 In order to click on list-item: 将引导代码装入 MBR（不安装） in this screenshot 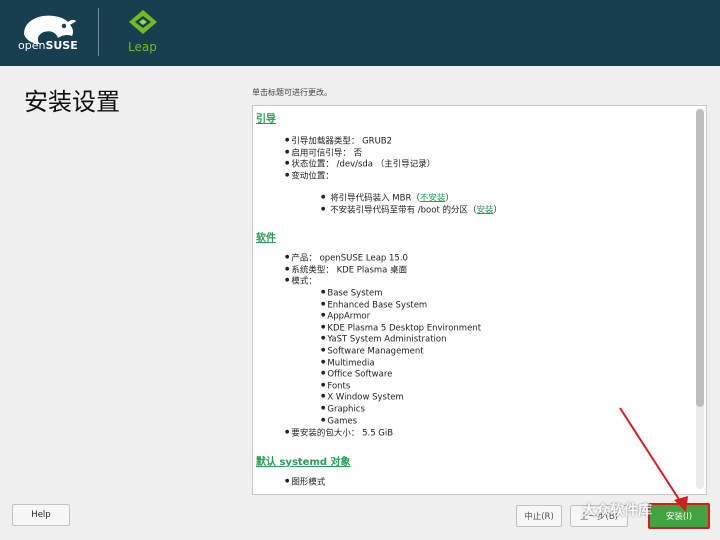, I will do `click(411, 198)`.